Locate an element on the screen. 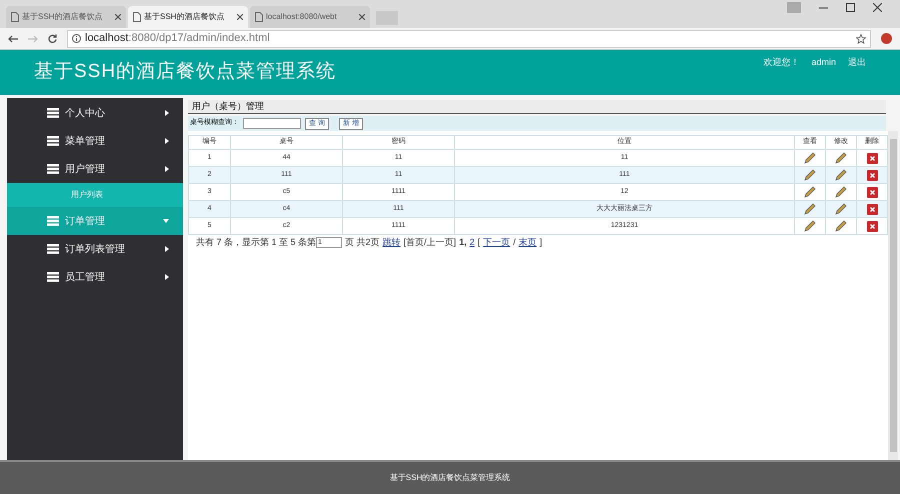 The width and height of the screenshot is (900, 494). welcome-text: 欢迎您！ is located at coordinates (781, 62).